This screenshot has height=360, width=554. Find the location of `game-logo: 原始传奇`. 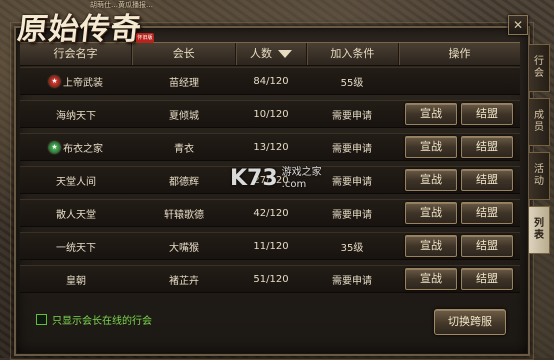

game-logo: 原始传奇 is located at coordinates (79, 29).